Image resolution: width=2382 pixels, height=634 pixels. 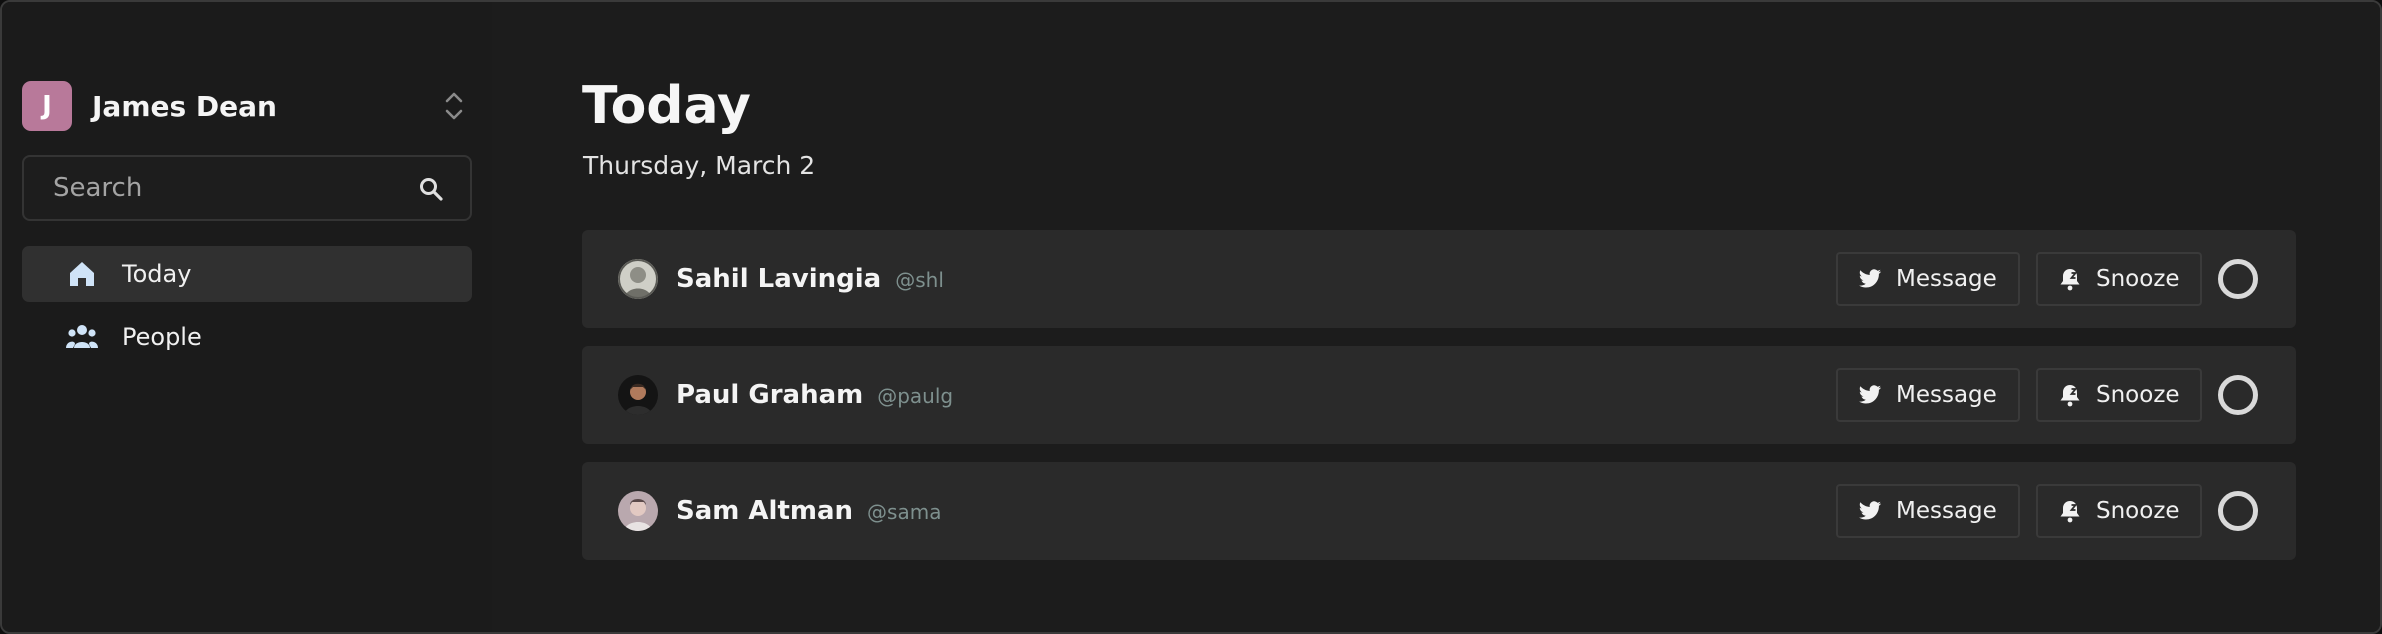 I want to click on account-avatar: J, so click(x=47, y=106).